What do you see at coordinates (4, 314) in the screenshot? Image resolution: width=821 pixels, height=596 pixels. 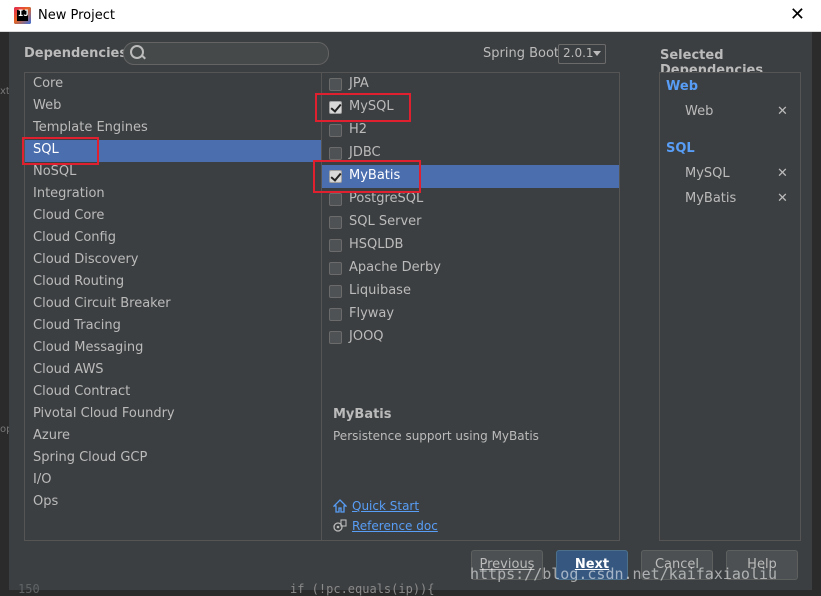 I see `ide-background-left` at bounding box center [4, 314].